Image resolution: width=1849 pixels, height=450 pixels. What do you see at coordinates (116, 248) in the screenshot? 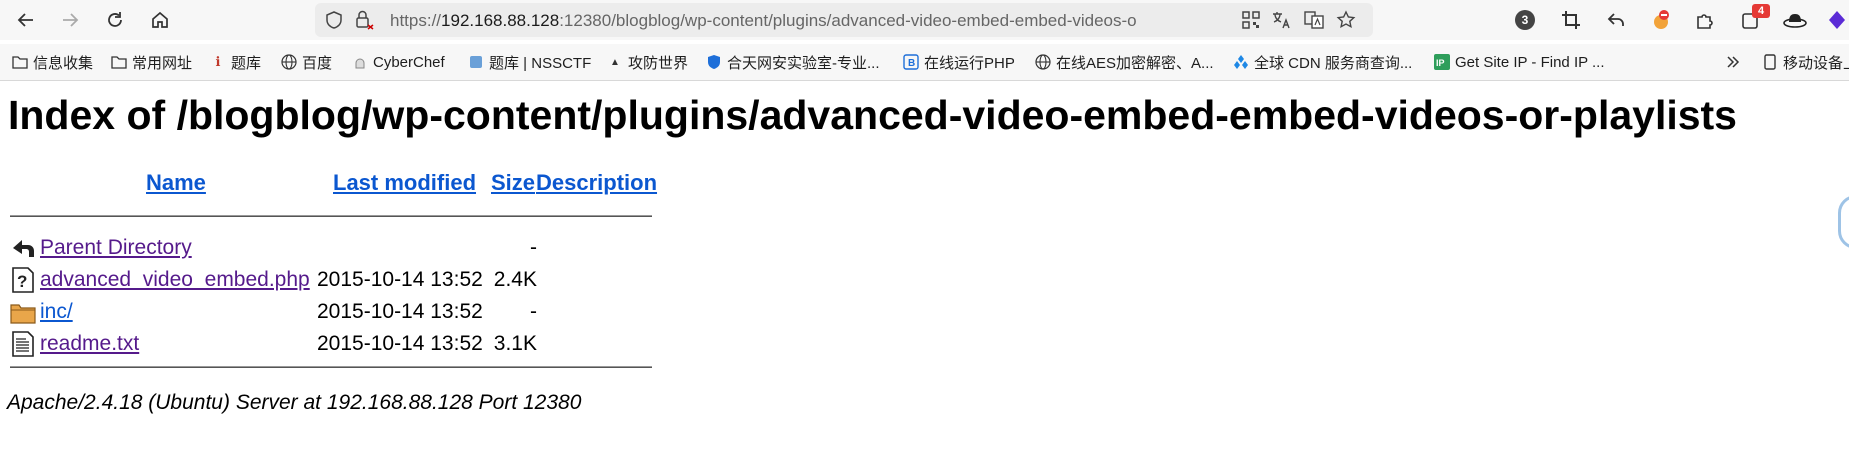
I see `parent-directory-link: Parent Directory` at bounding box center [116, 248].